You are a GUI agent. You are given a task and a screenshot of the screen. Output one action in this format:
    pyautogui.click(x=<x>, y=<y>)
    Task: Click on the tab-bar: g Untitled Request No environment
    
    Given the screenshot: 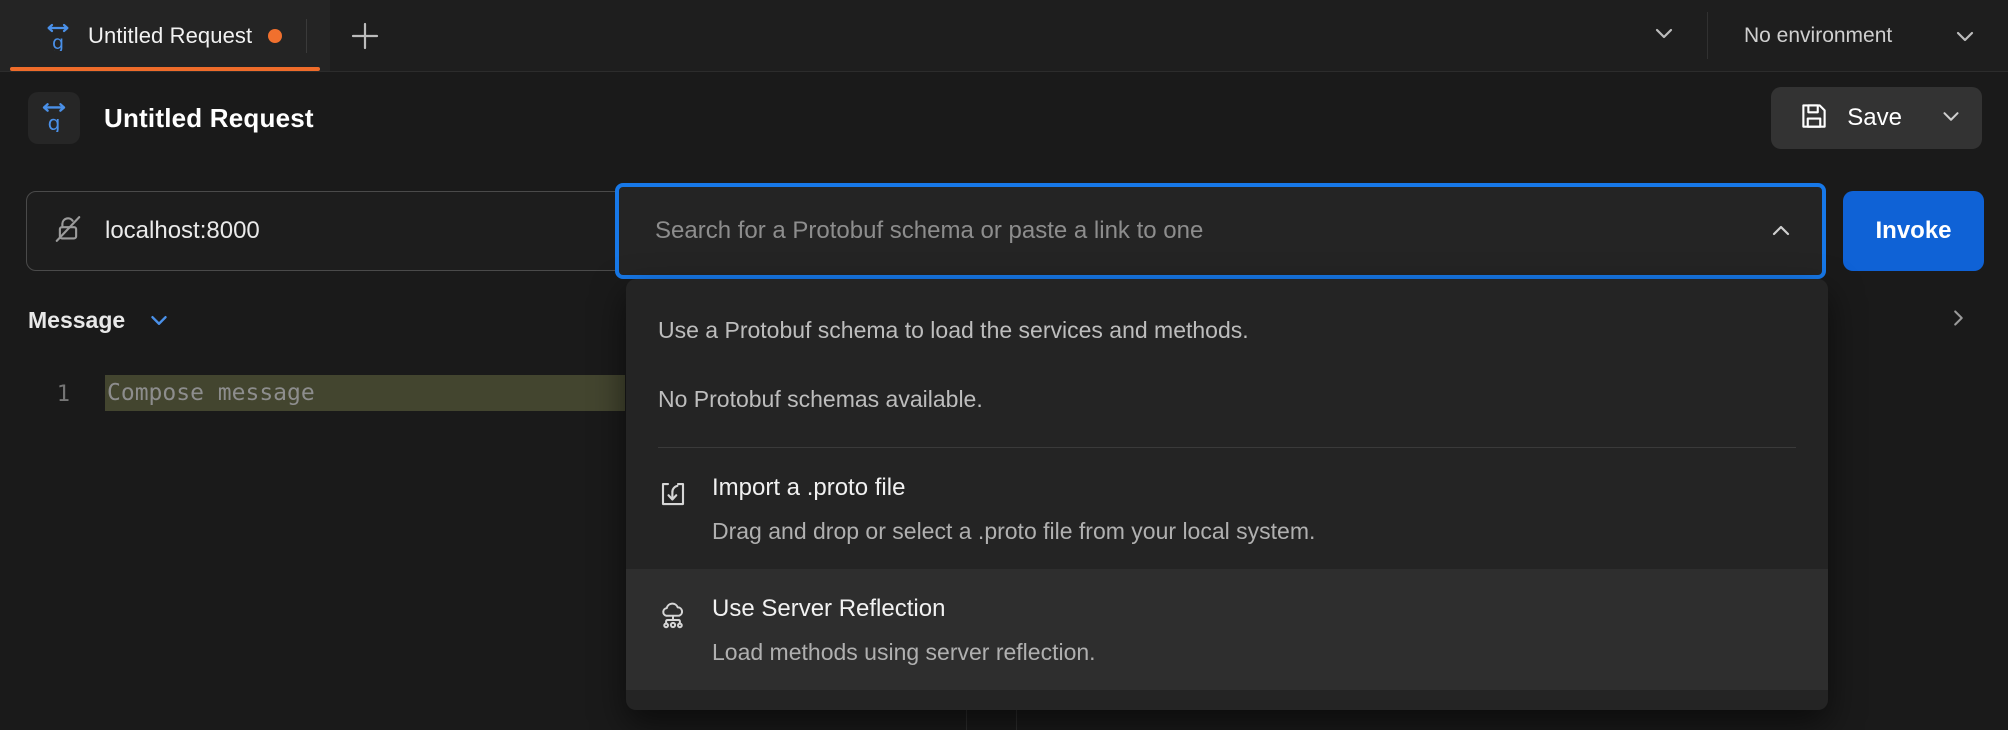 What is the action you would take?
    pyautogui.click(x=1004, y=36)
    